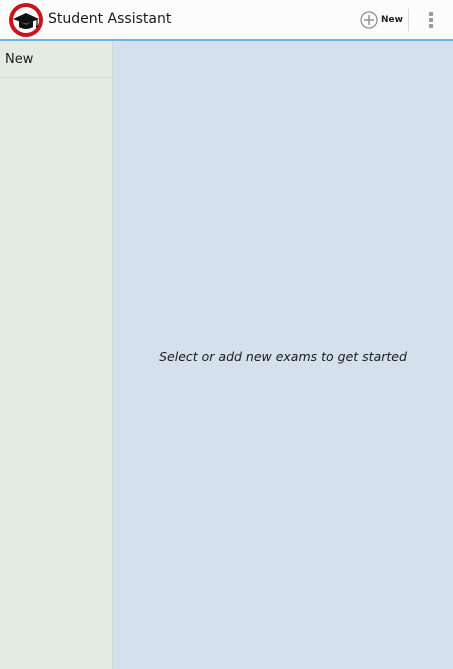 This screenshot has width=453, height=669. Describe the element at coordinates (56, 59) in the screenshot. I see `sidebar-item-new: New` at that location.